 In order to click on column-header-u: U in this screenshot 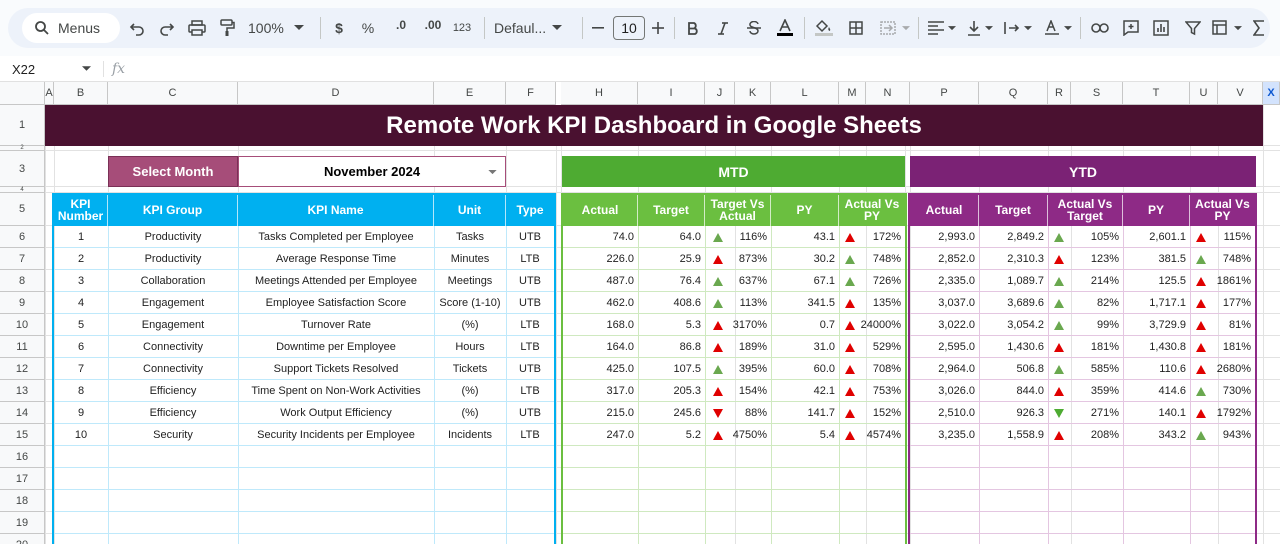, I will do `click(1204, 93)`.